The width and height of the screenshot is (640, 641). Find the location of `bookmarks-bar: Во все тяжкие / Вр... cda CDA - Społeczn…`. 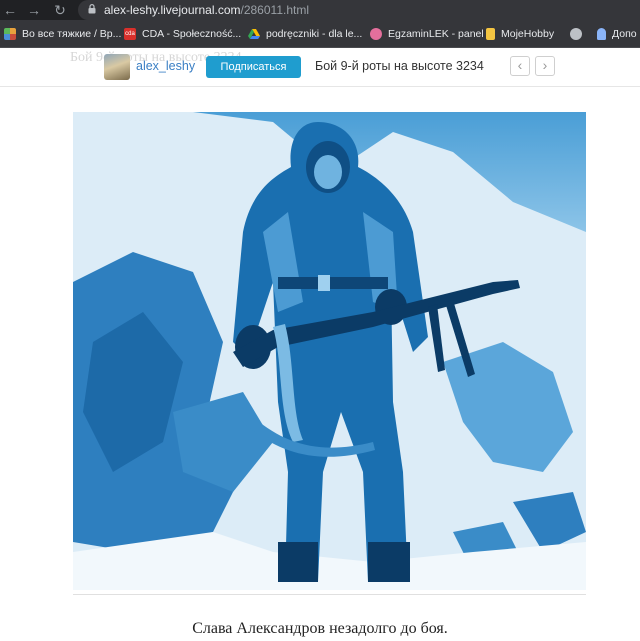

bookmarks-bar: Во все тяжкие / Вр... cda CDA - Społeczn… is located at coordinates (320, 34).